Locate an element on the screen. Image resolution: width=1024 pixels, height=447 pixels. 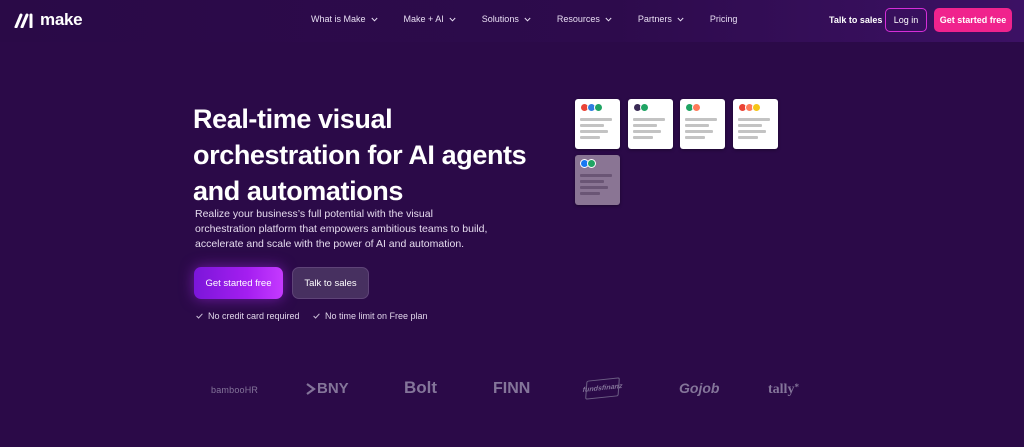
menu-item-label: Solutions is located at coordinates (500, 19).